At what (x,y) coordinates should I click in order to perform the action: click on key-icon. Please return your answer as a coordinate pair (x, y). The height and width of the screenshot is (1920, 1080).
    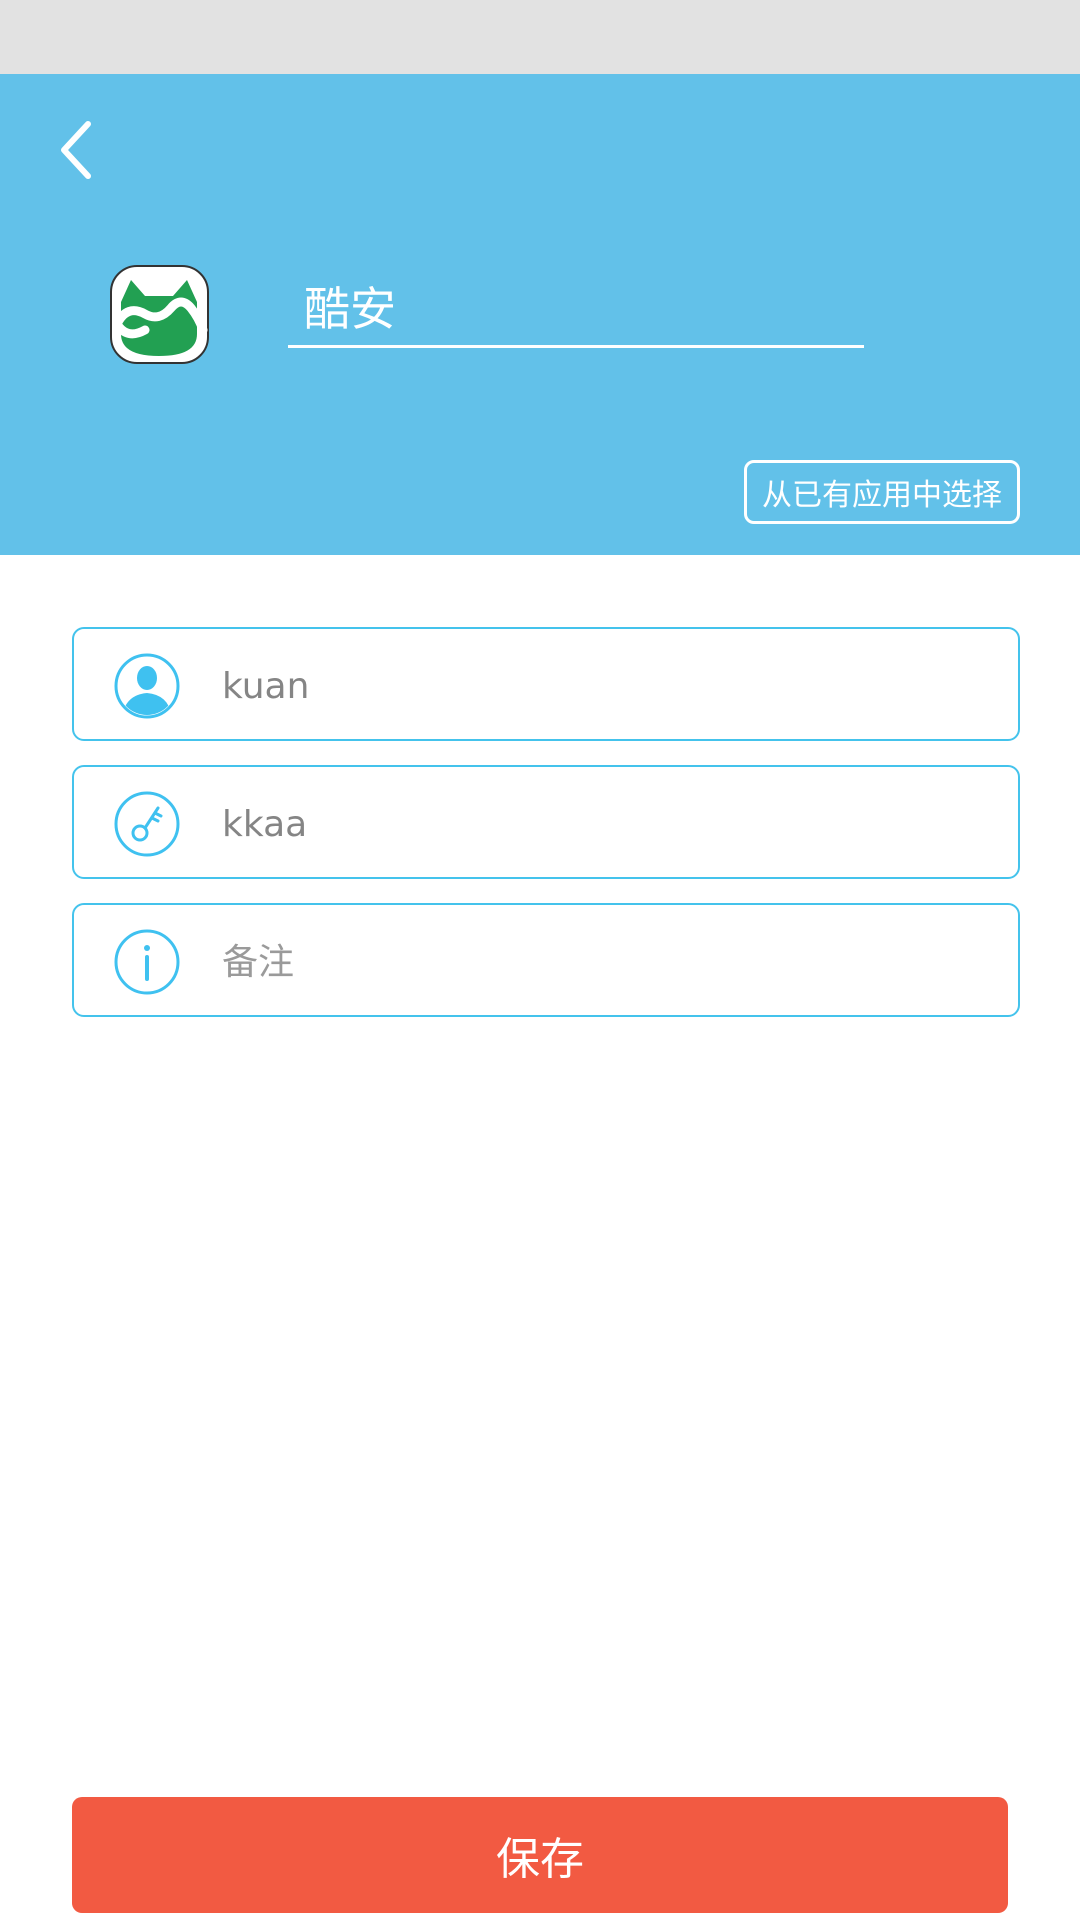
    Looking at the image, I should click on (147, 824).